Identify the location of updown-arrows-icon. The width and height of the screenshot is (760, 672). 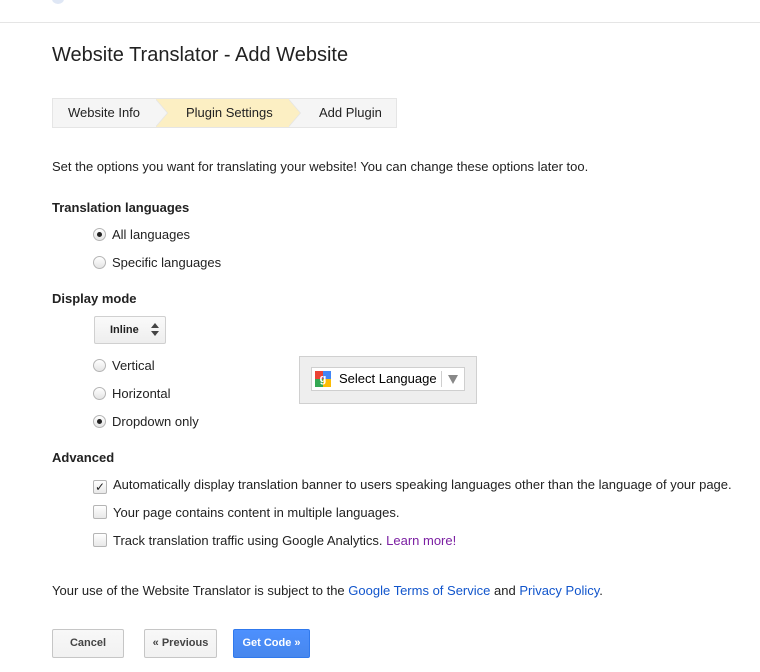
(155, 330).